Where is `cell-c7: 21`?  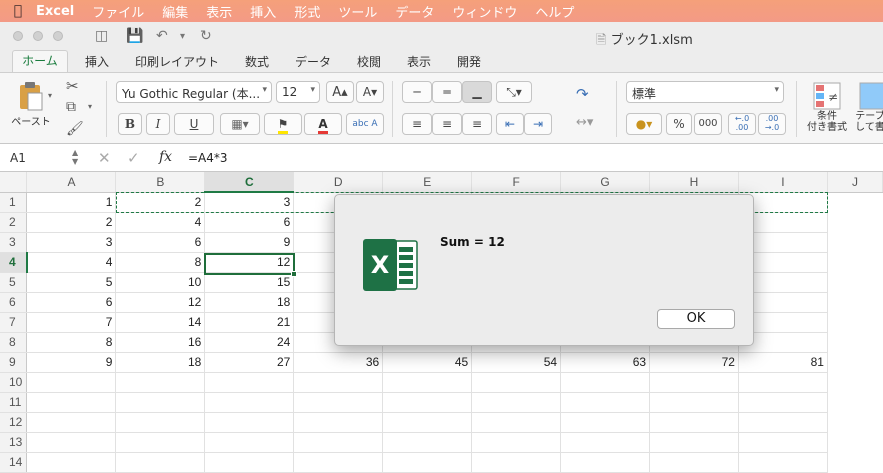 cell-c7: 21 is located at coordinates (249, 322).